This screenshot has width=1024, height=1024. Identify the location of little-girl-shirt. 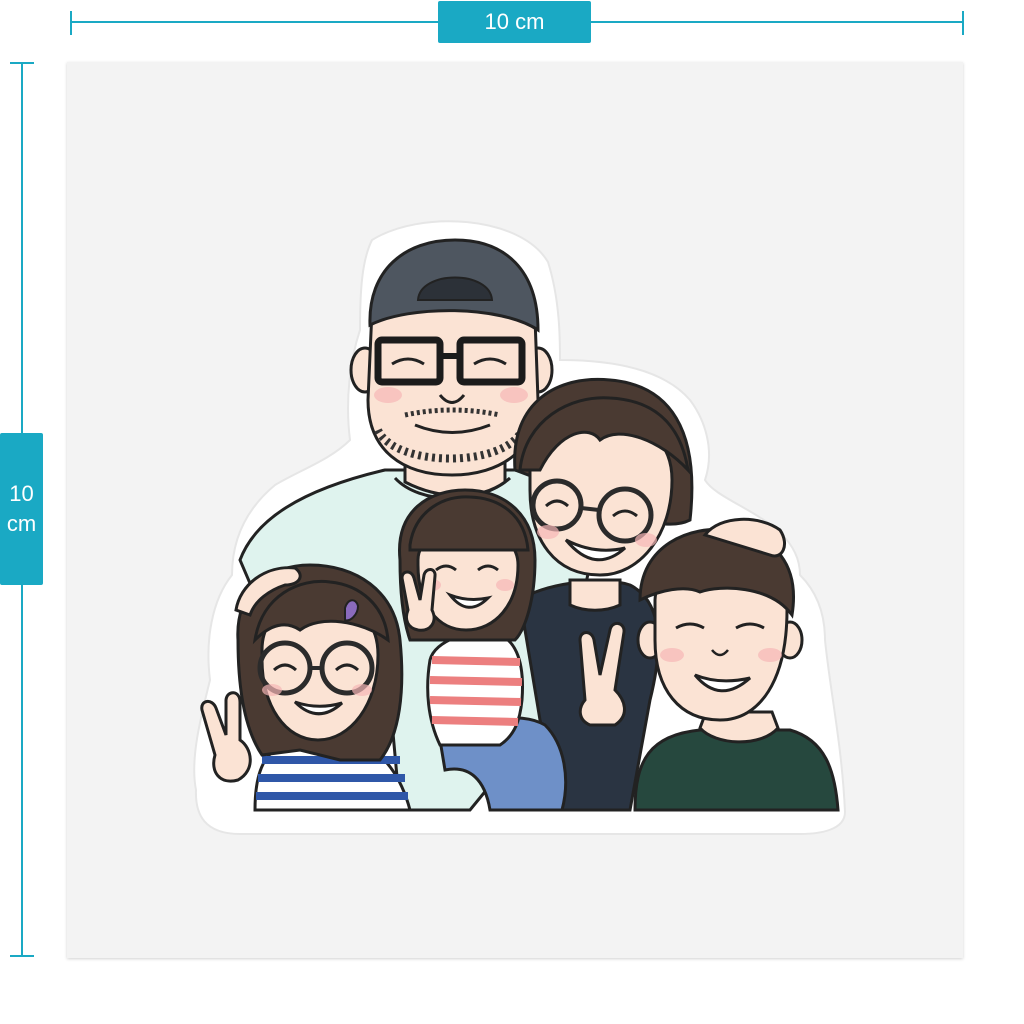
(475, 688).